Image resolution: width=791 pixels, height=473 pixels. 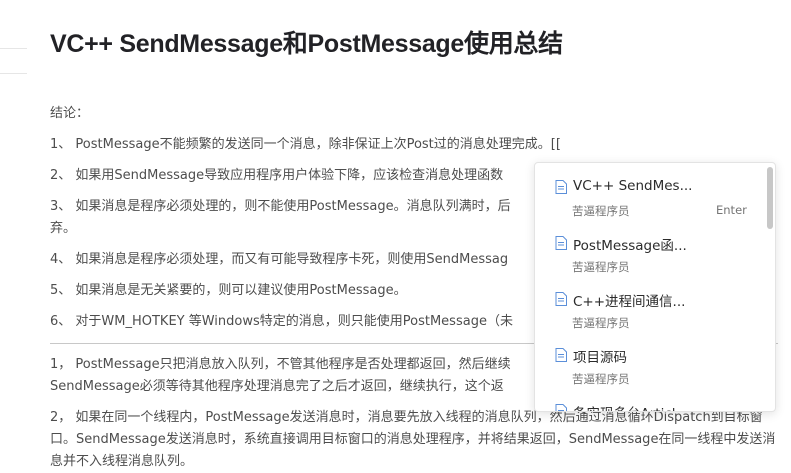 What do you see at coordinates (13, 48) in the screenshot?
I see `left-divider-top` at bounding box center [13, 48].